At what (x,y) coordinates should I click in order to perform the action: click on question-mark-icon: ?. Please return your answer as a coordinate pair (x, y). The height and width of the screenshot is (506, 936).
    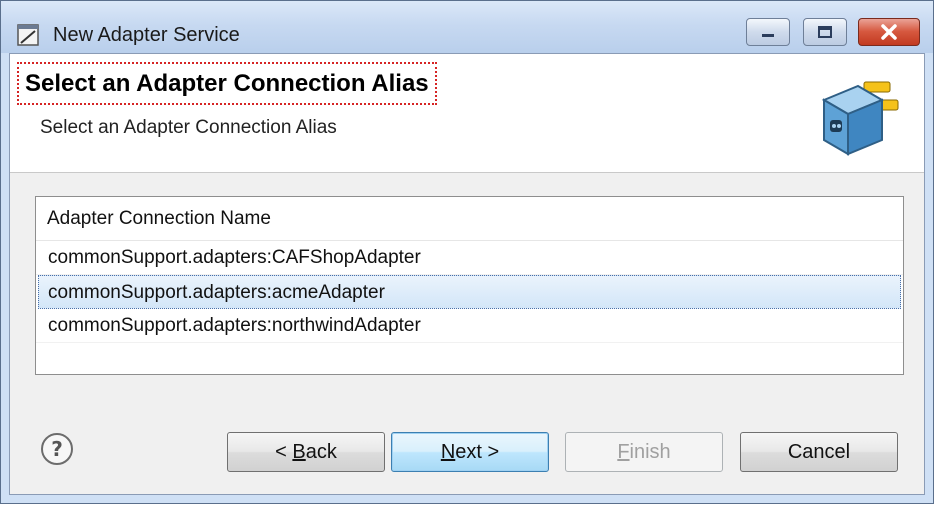
    Looking at the image, I should click on (57, 449).